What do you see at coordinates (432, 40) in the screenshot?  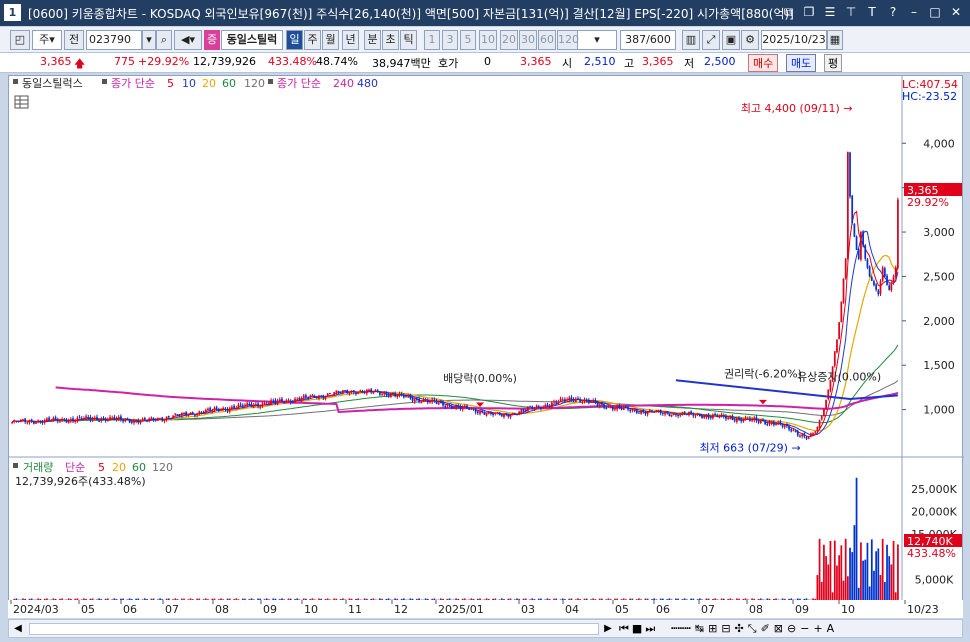 I see `minute-button-1: 1` at bounding box center [432, 40].